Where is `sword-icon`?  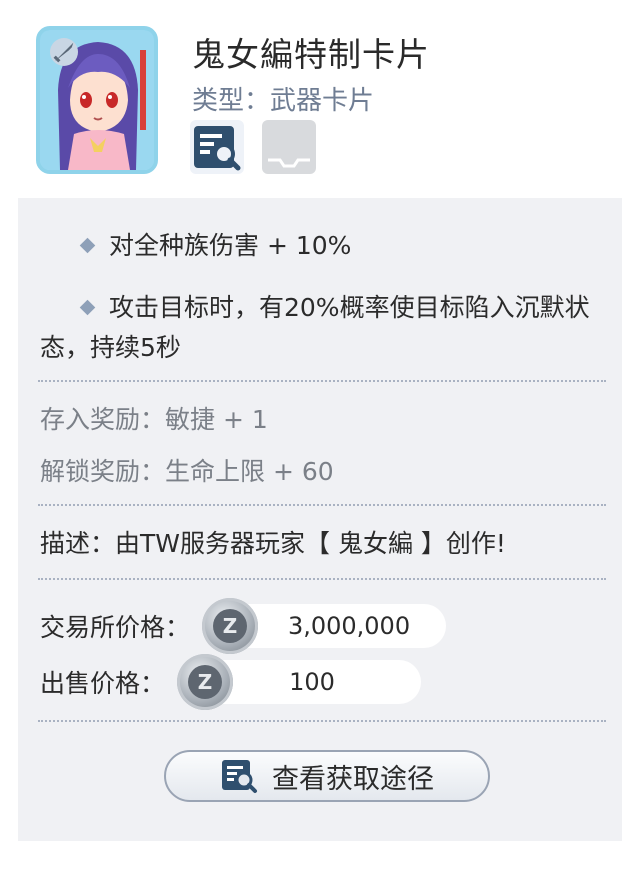
sword-icon is located at coordinates (64, 52).